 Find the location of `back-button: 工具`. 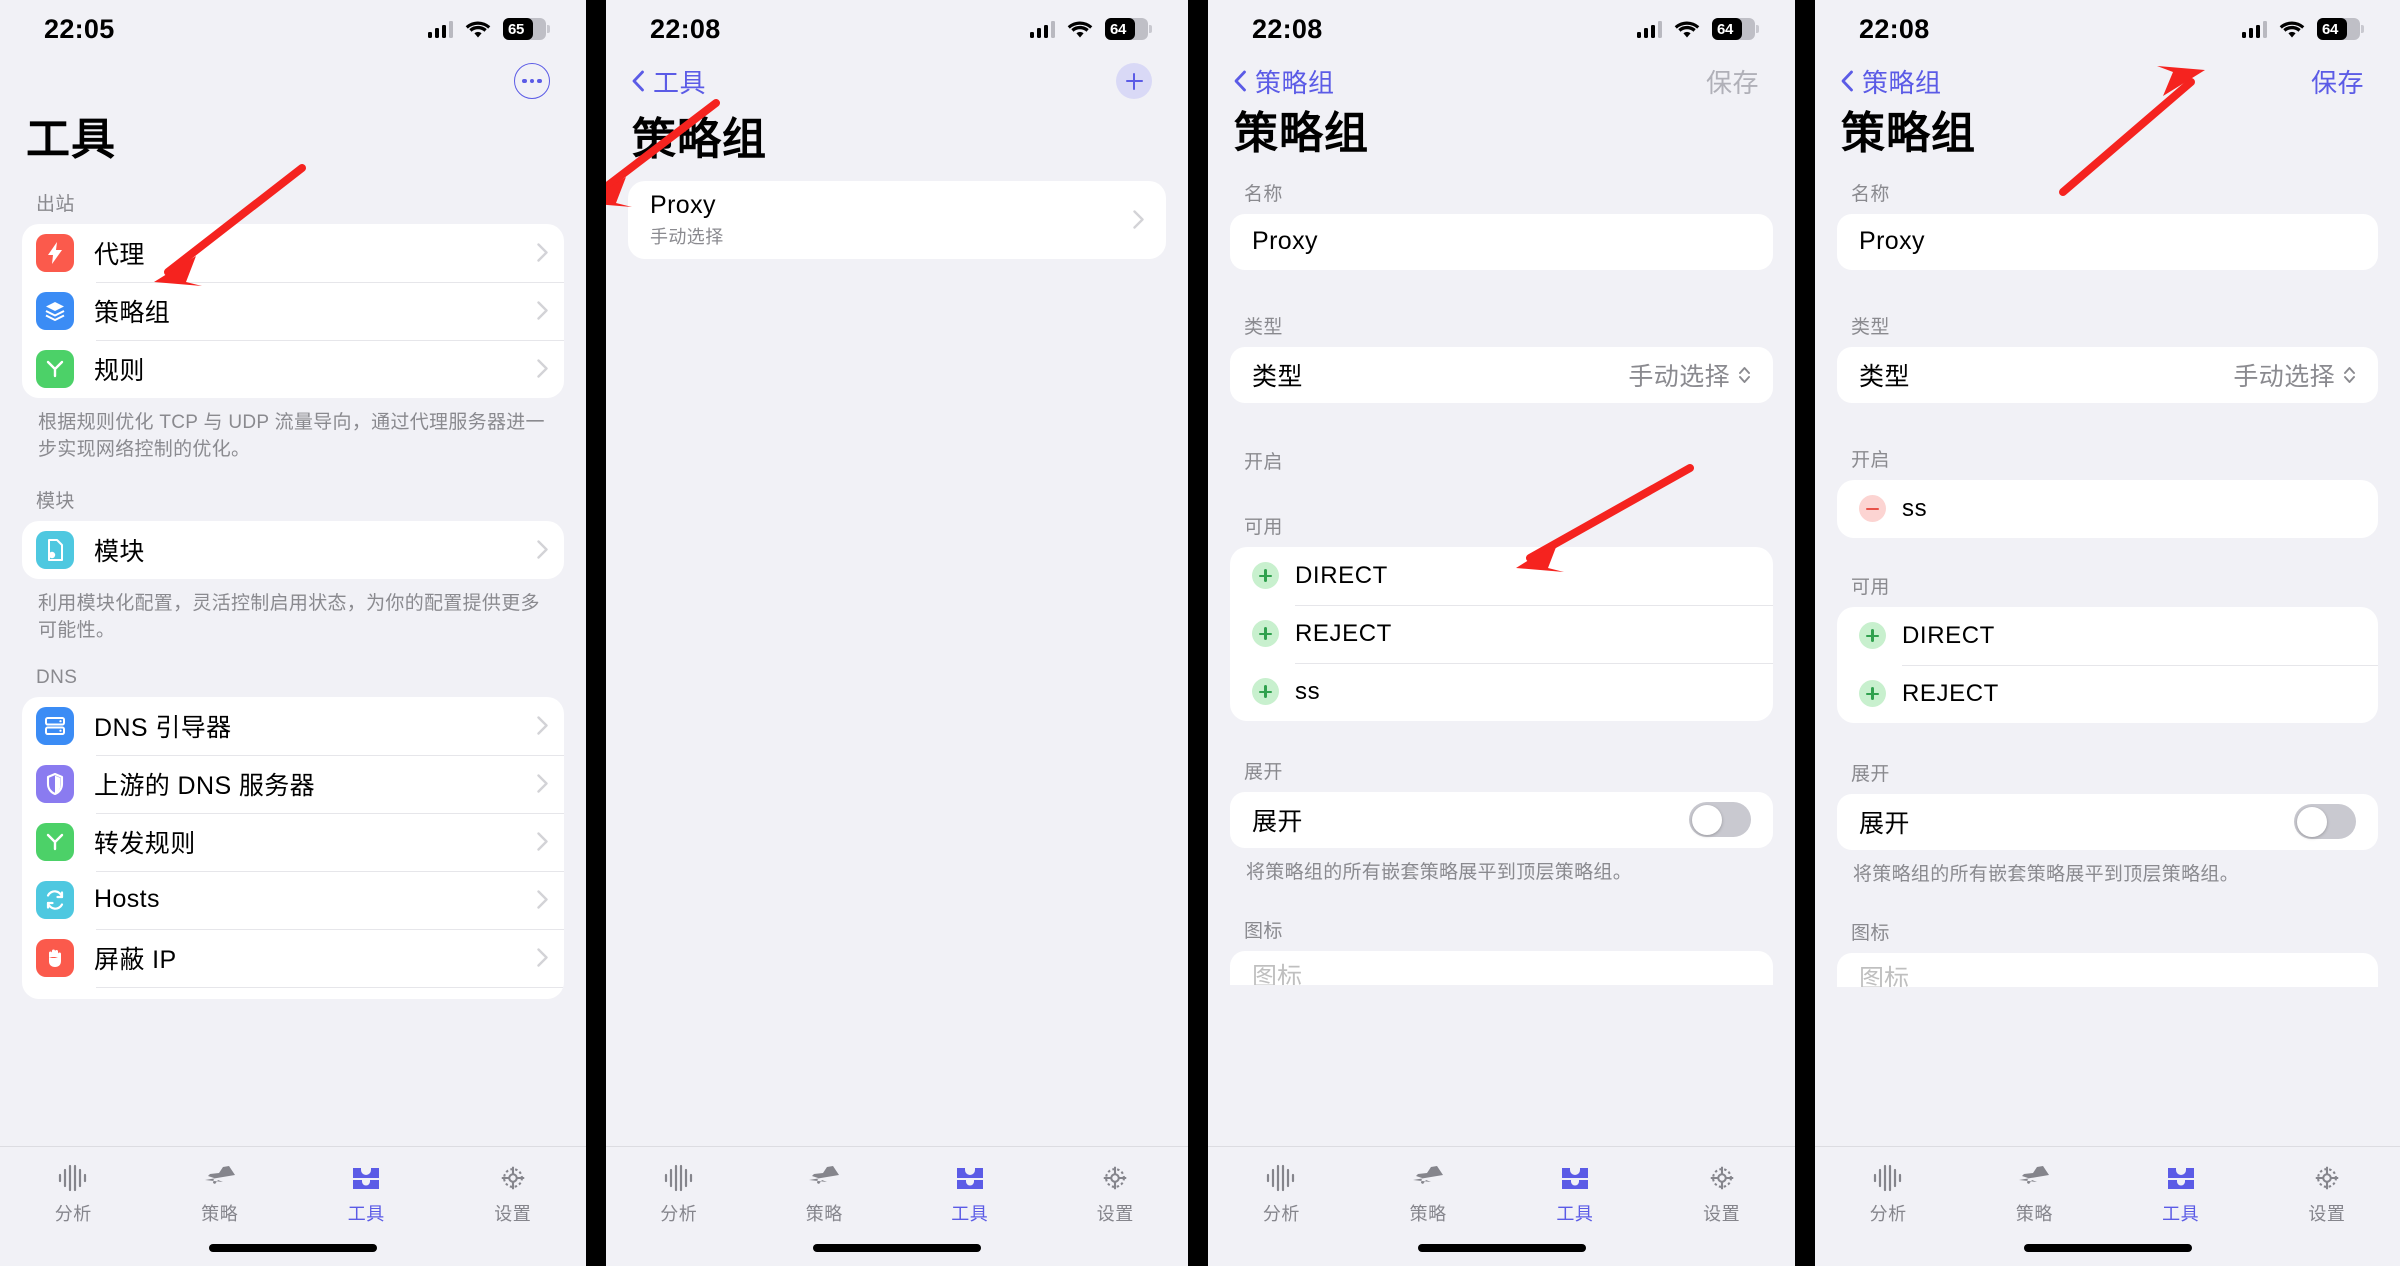

back-button: 工具 is located at coordinates (669, 81).